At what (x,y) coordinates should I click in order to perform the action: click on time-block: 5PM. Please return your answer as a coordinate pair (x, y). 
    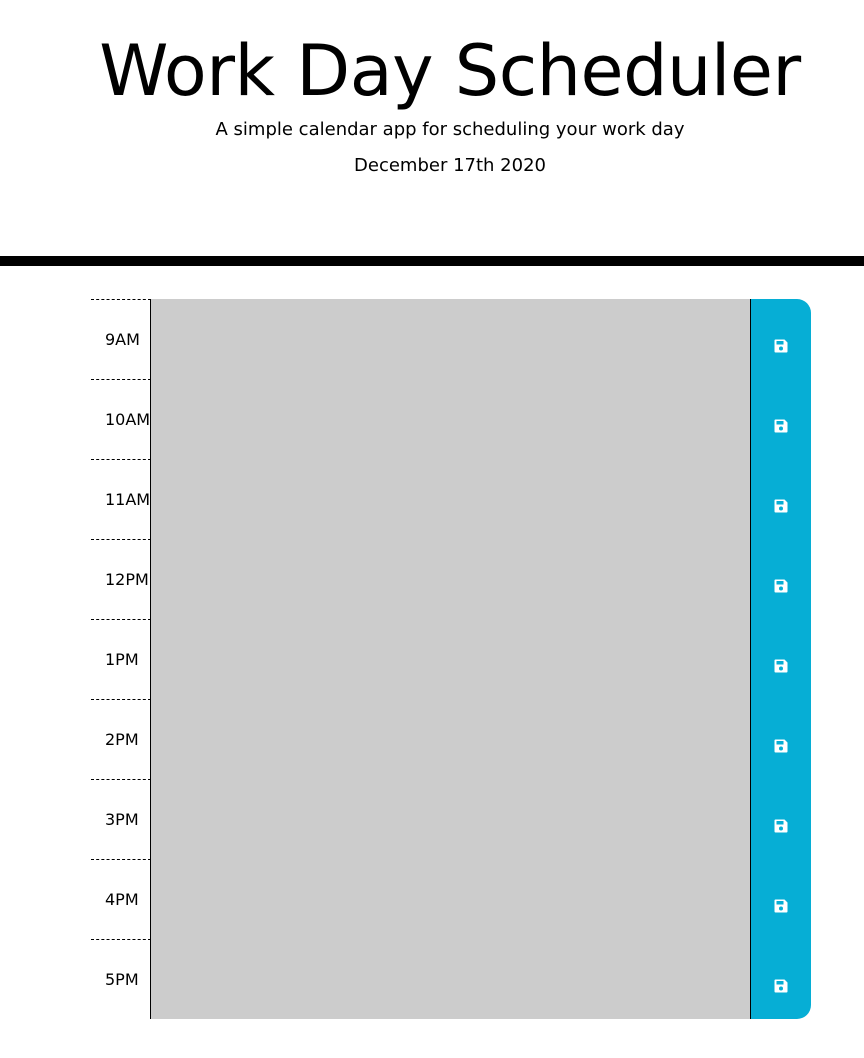
    Looking at the image, I should click on (451, 979).